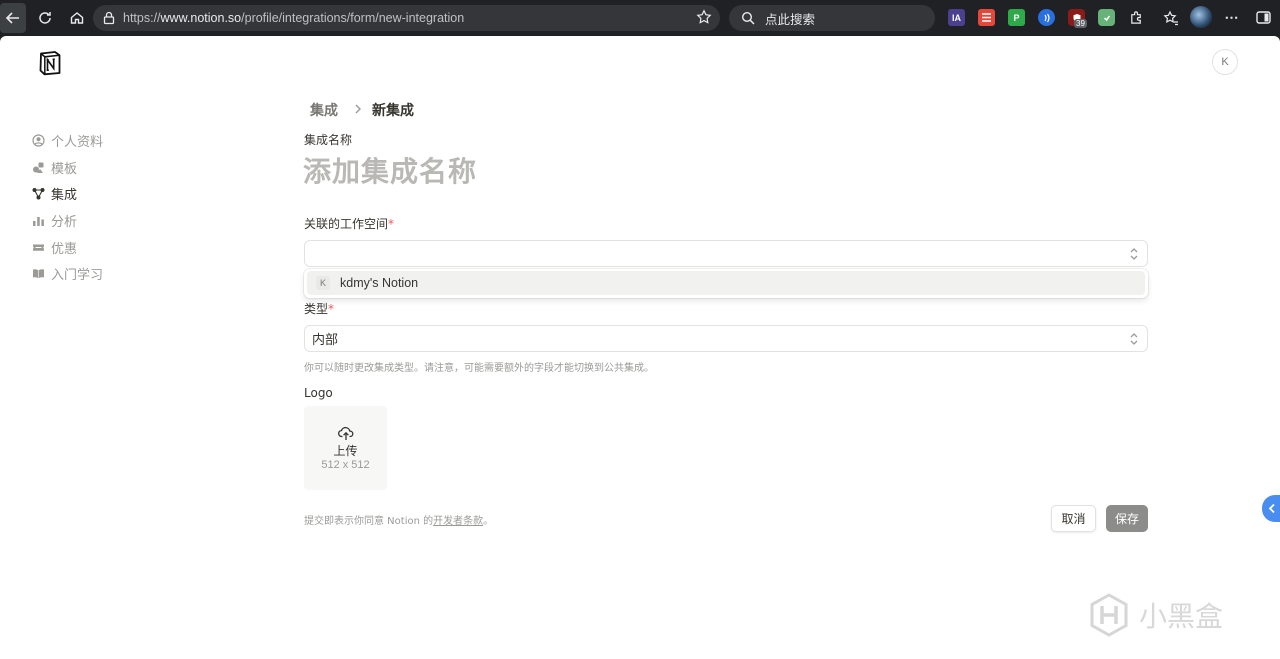  I want to click on sidebar-item-label: 集成, so click(64, 196).